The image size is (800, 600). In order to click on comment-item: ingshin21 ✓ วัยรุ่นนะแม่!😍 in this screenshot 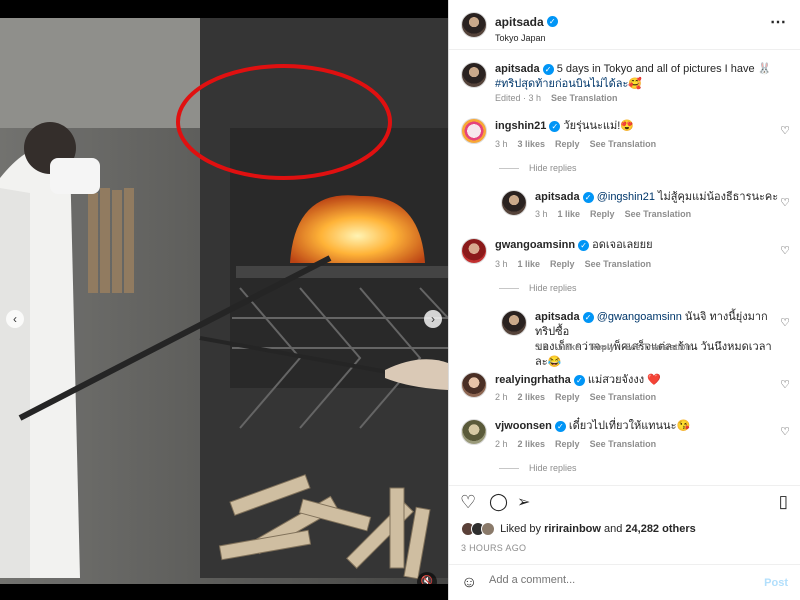, I will do `click(564, 126)`.